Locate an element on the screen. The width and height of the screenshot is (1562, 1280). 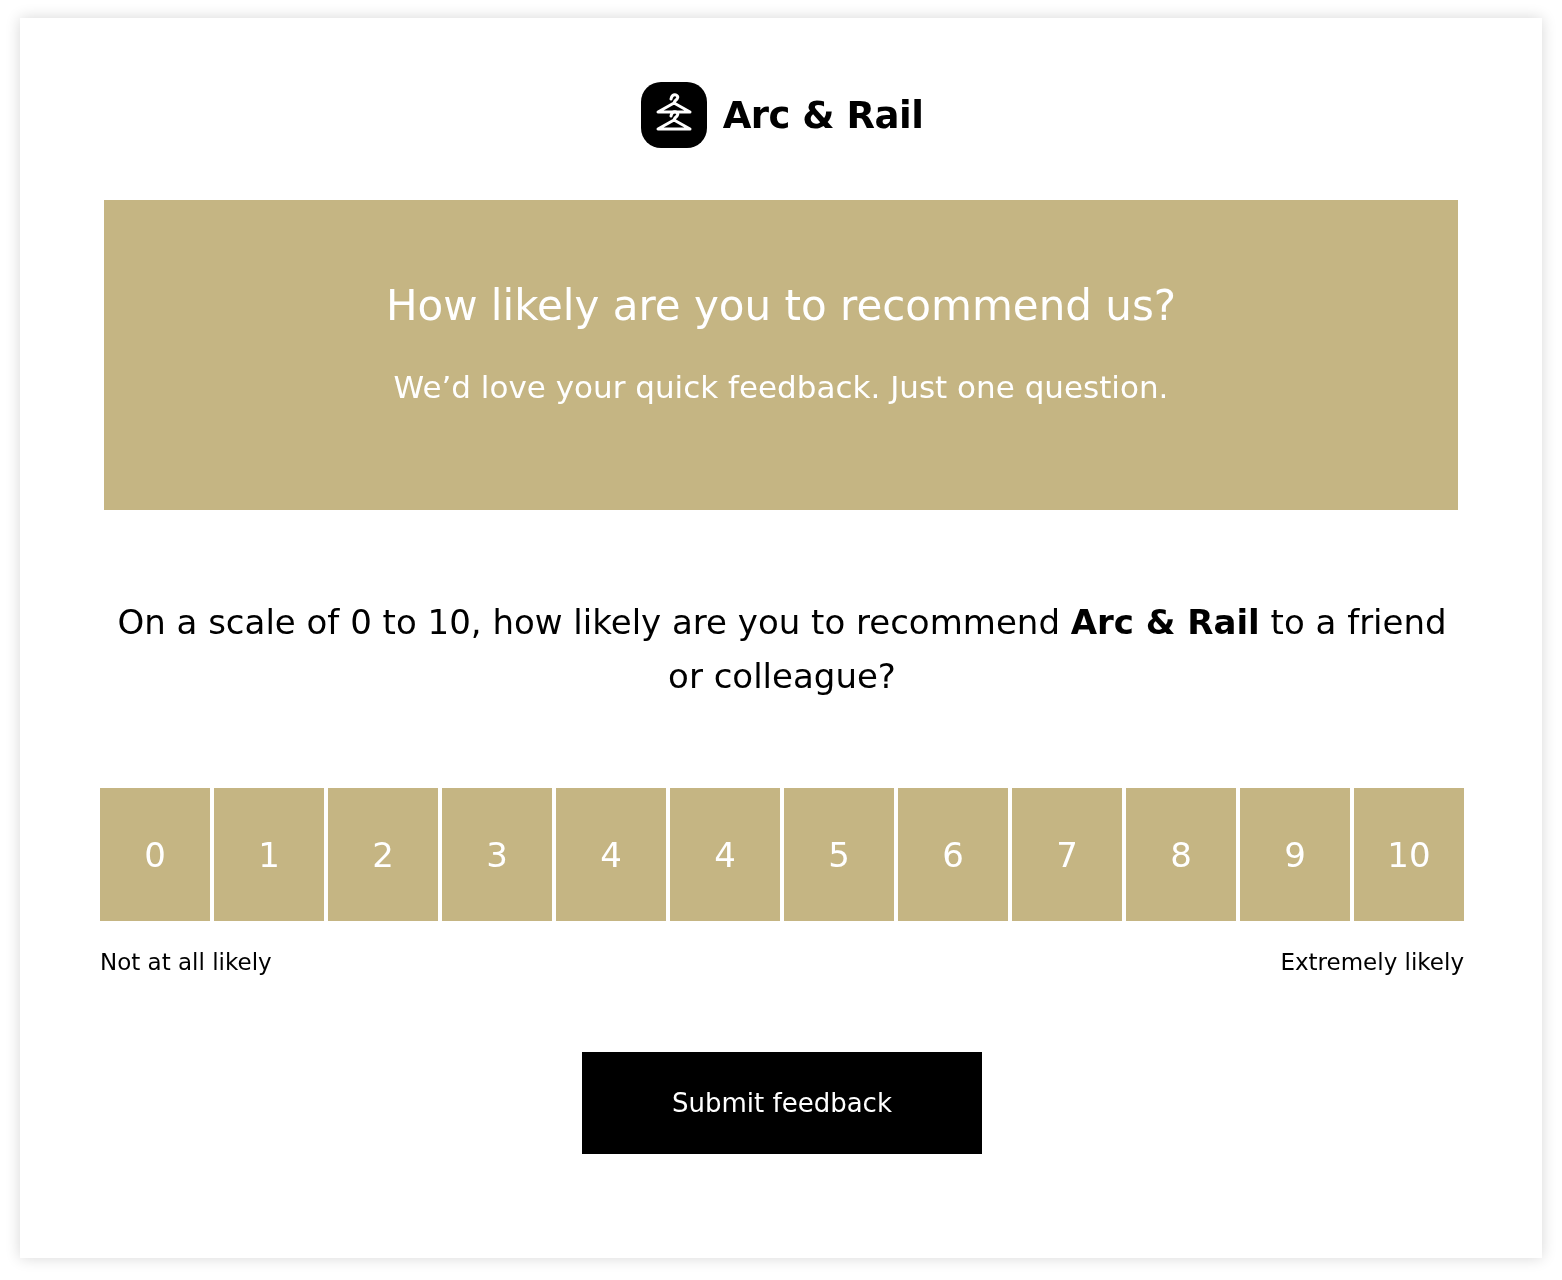
scale-option: 9 is located at coordinates (1295, 854).